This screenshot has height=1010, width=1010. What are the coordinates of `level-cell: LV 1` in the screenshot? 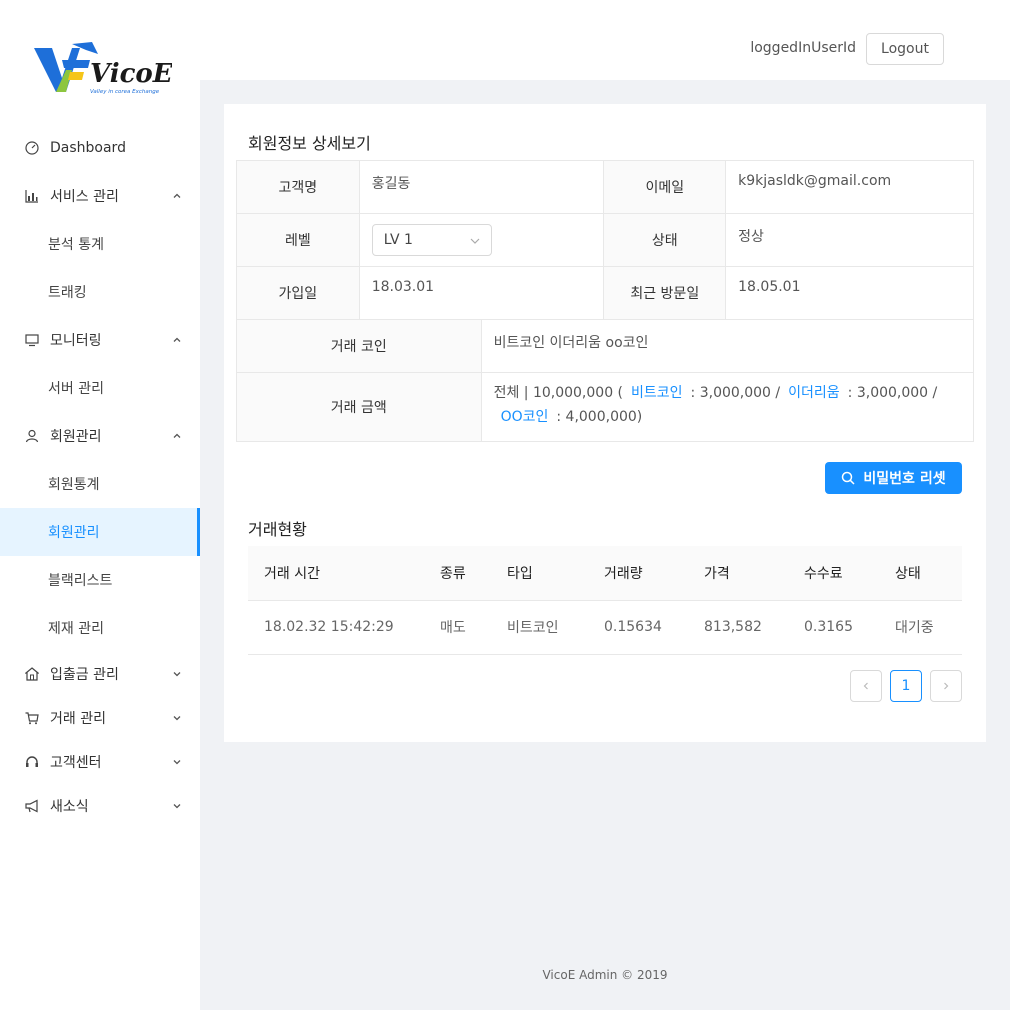 It's located at (481, 240).